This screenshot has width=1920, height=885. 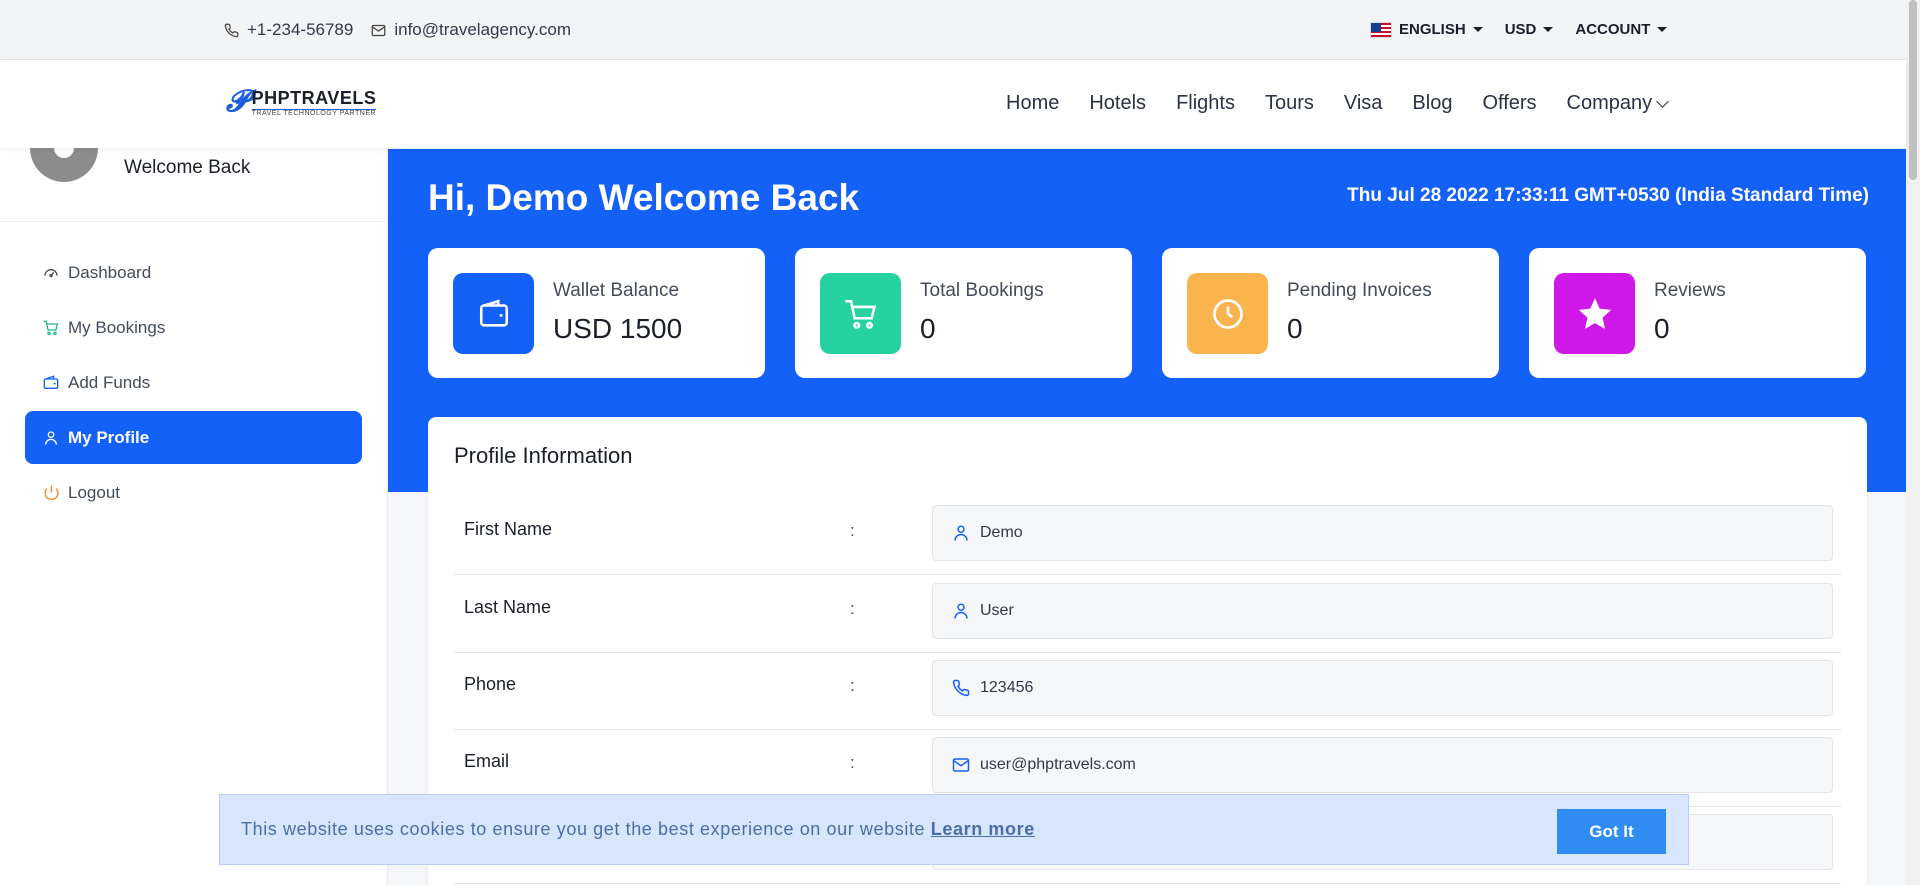 I want to click on phone-contact: +1-234-56789, so click(x=288, y=30).